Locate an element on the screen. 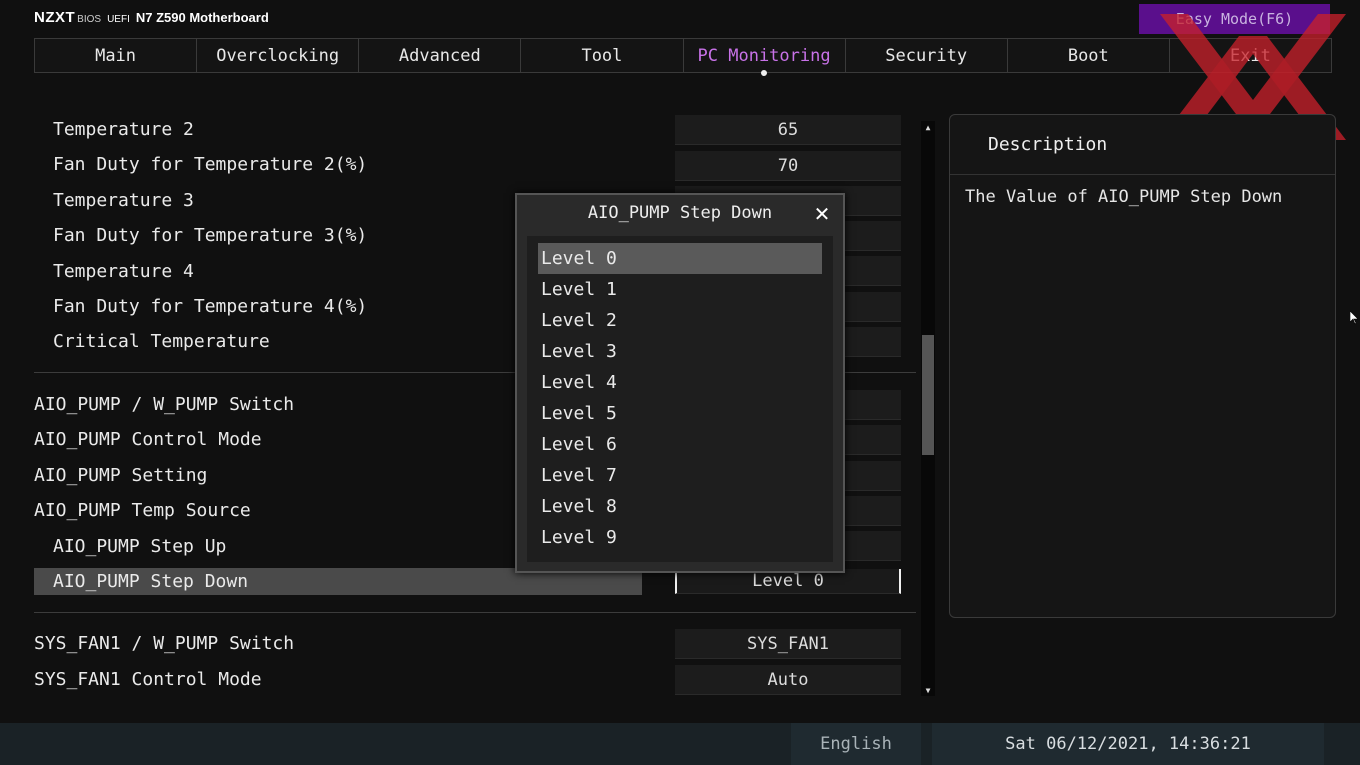 The width and height of the screenshot is (1360, 765). sys-fan1-switch-value: SYS_FAN1 is located at coordinates (788, 644).